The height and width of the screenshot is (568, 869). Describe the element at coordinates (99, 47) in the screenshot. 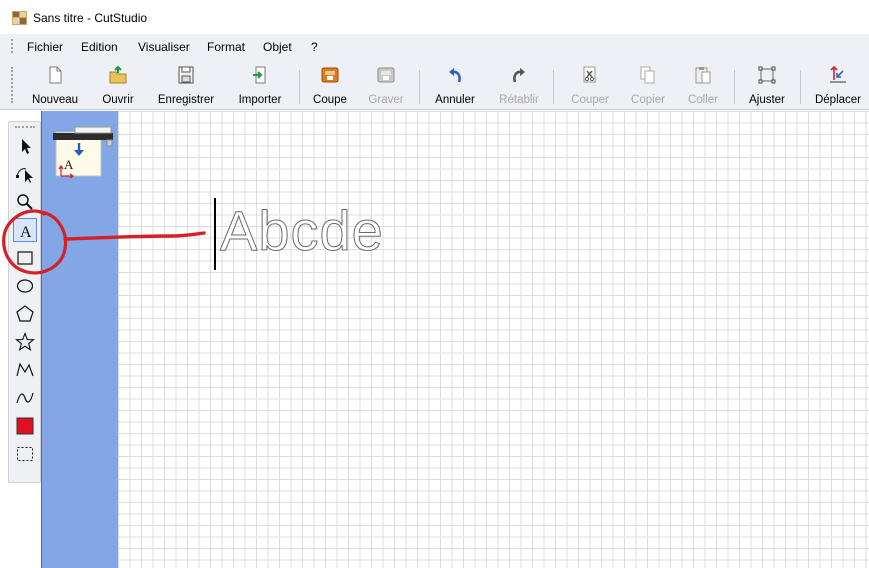

I see `menu-edition: Edition` at that location.